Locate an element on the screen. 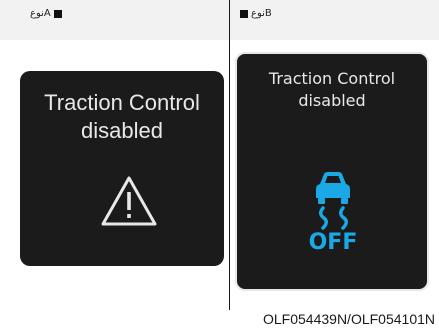  panel-a-line2: disabled is located at coordinates (122, 130).